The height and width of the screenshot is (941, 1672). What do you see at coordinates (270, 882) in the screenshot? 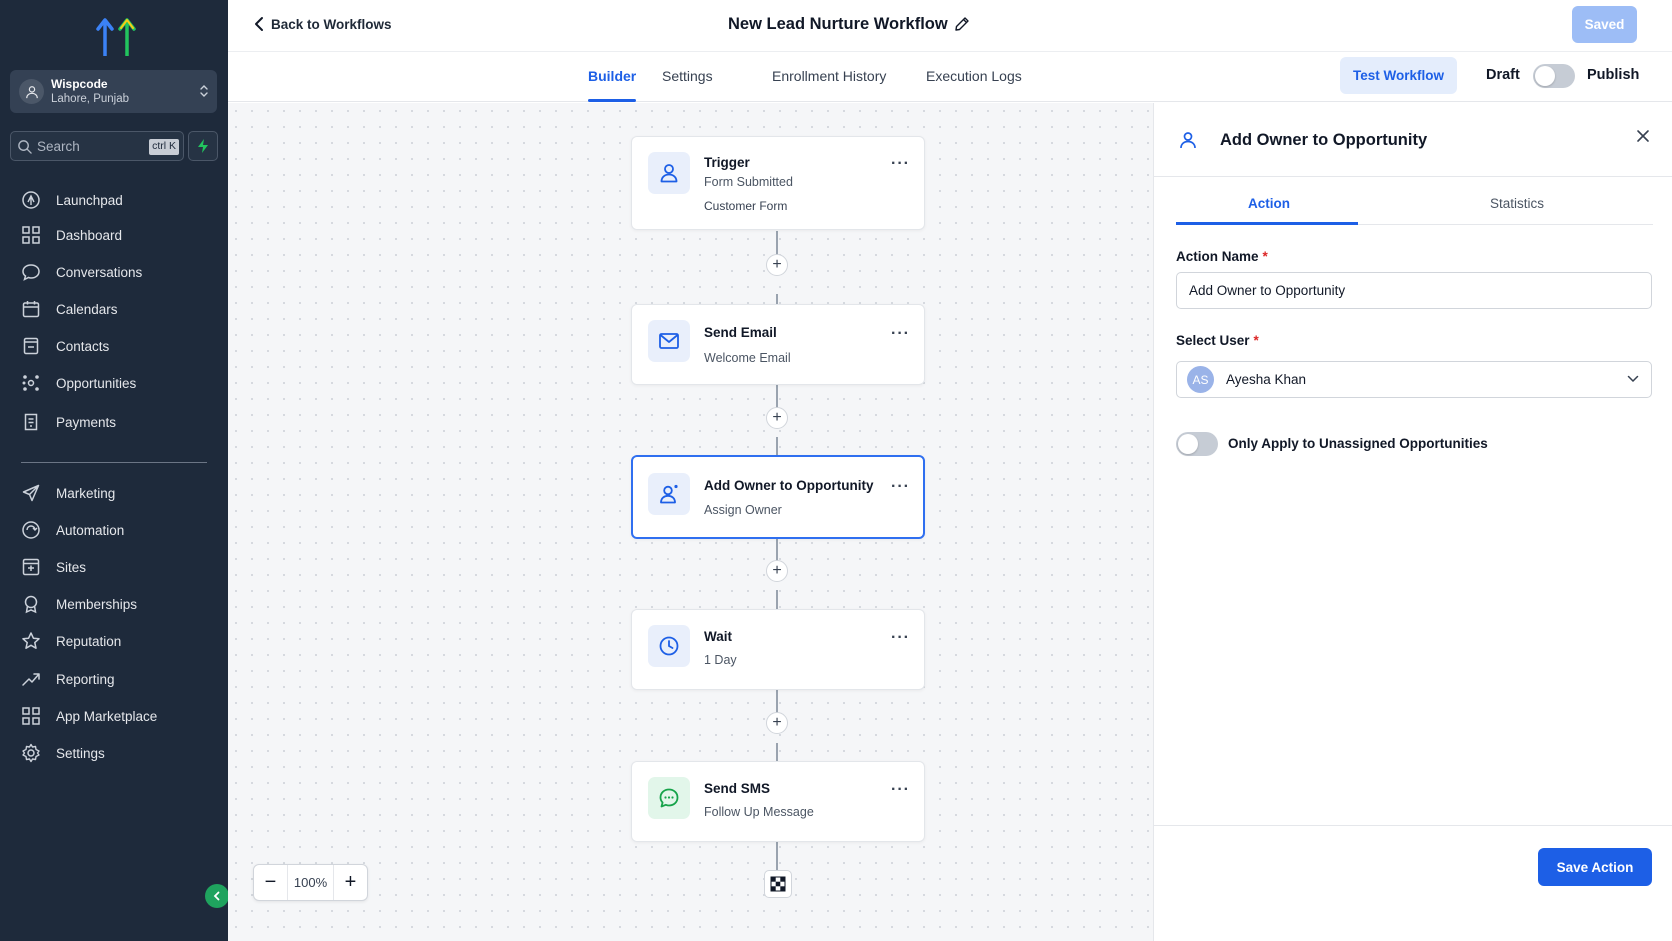
I see `zoom-out-button: −` at bounding box center [270, 882].